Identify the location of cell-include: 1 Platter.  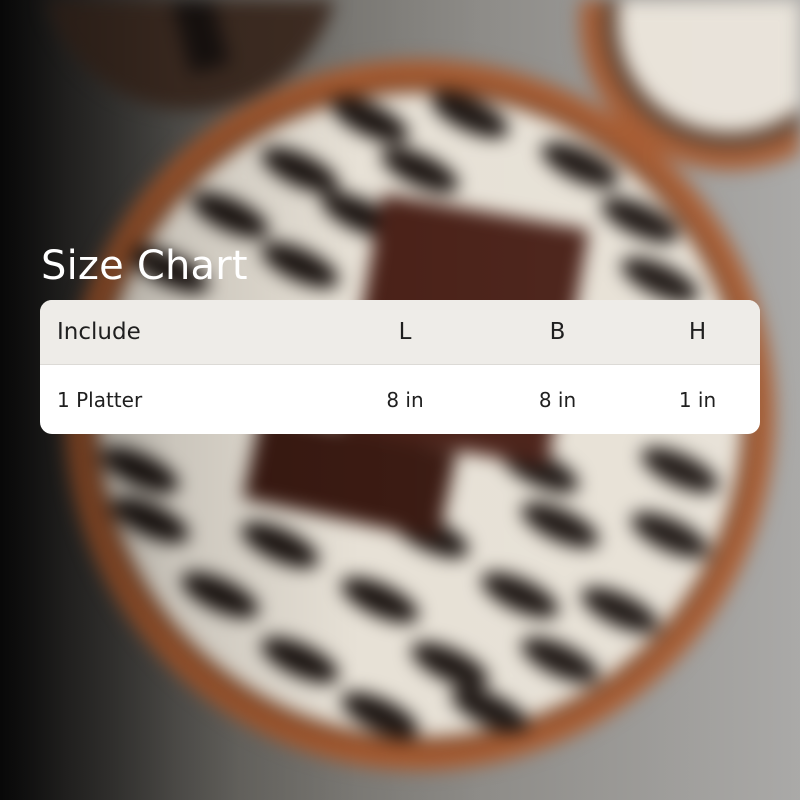
(100, 399).